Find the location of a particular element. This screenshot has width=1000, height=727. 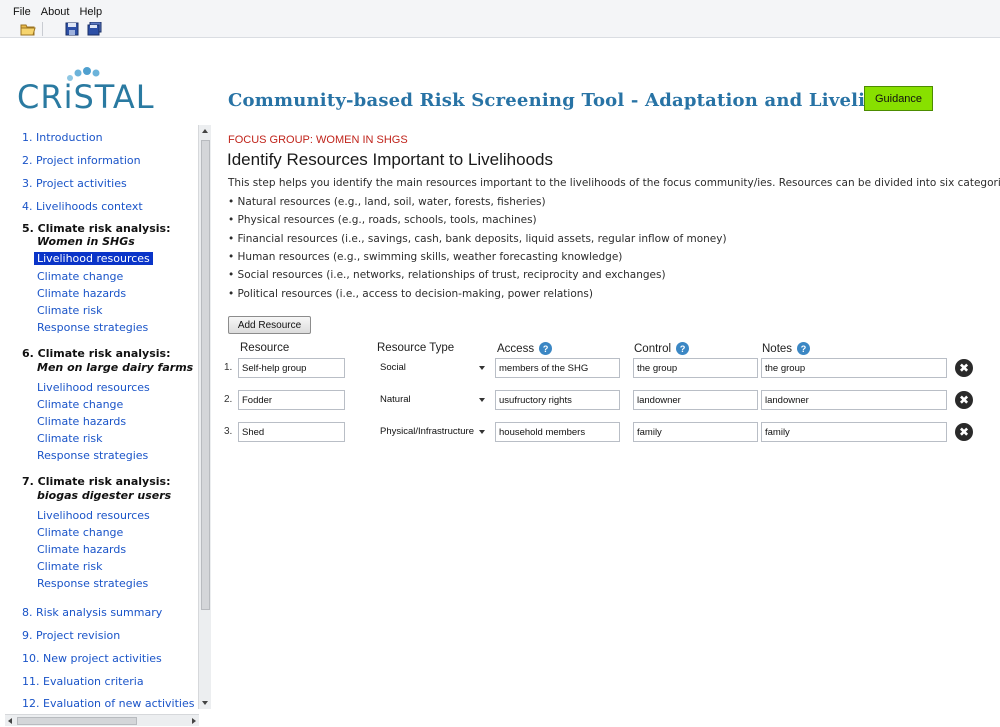

nav-introduction: 1. Introduction is located at coordinates (62, 137).